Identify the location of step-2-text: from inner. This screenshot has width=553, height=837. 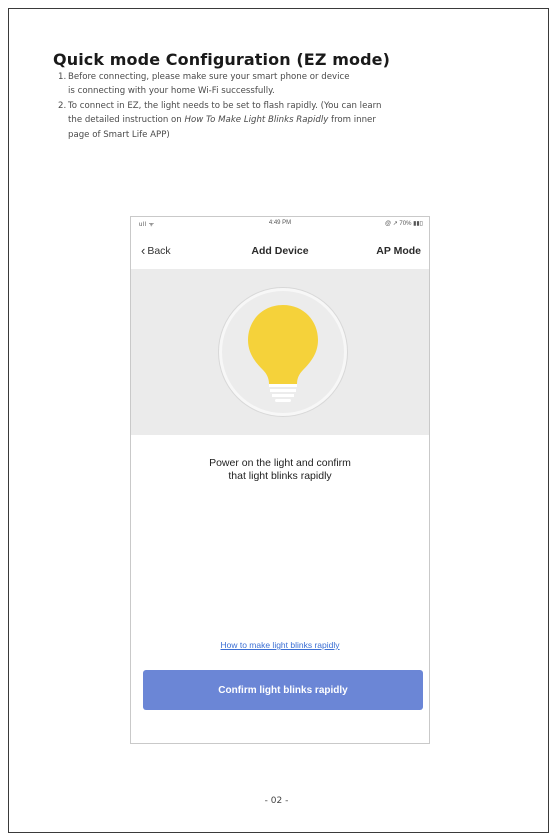
(352, 120).